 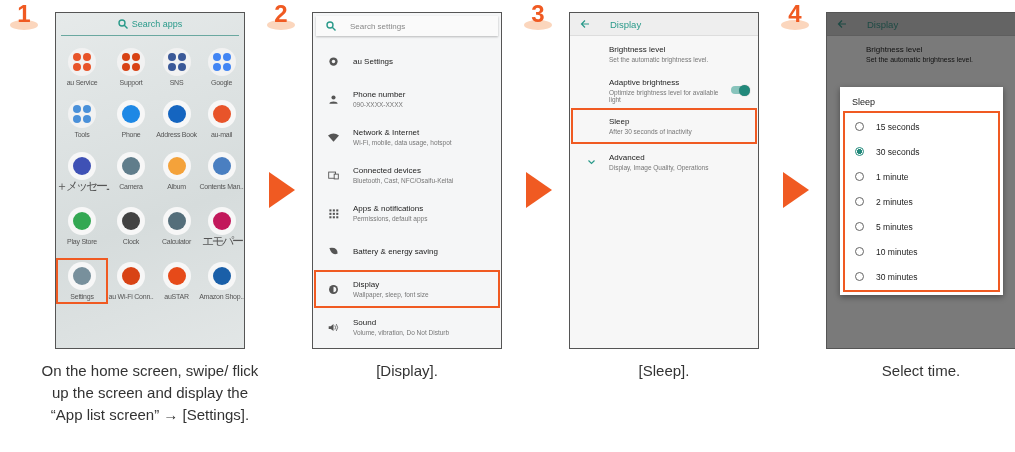 I want to click on radio-option: 15 seconds, so click(x=921, y=126).